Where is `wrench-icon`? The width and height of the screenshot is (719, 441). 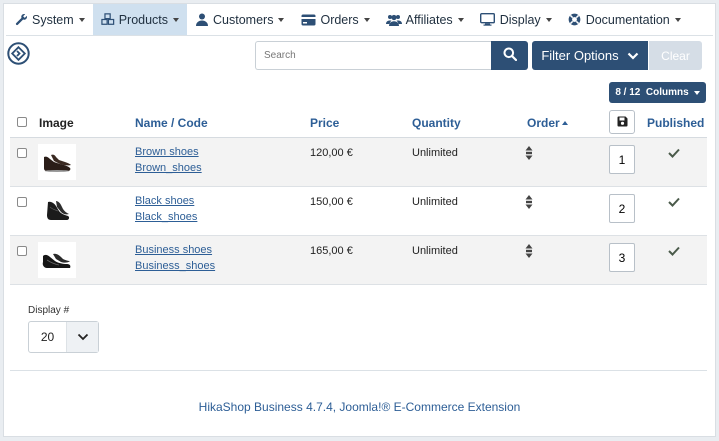 wrench-icon is located at coordinates (21, 20).